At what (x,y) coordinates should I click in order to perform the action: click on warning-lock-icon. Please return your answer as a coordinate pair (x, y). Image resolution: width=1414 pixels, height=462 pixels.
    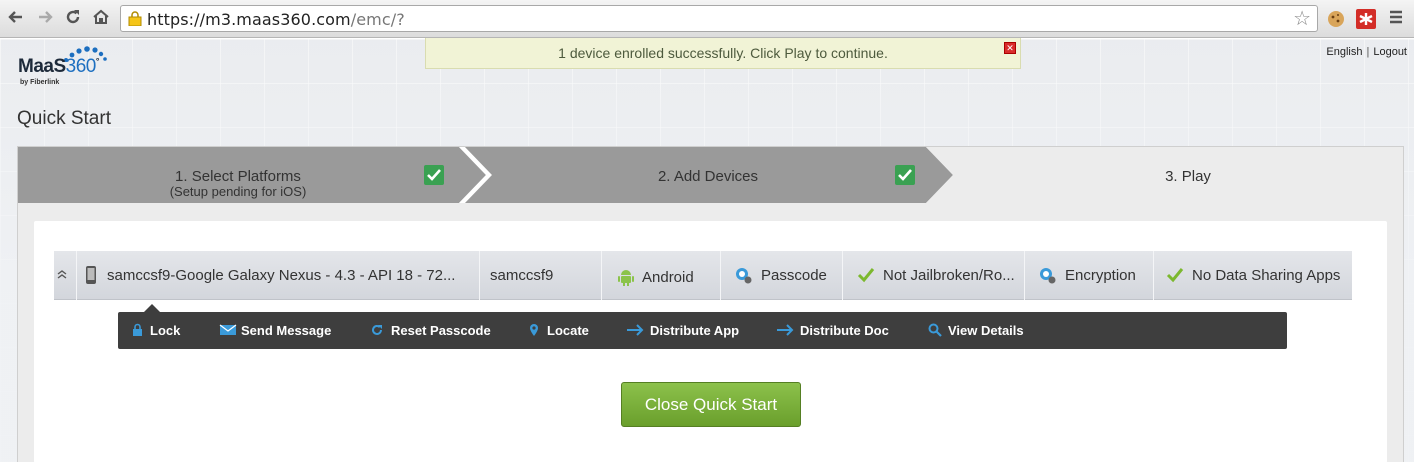
    Looking at the image, I should click on (135, 18).